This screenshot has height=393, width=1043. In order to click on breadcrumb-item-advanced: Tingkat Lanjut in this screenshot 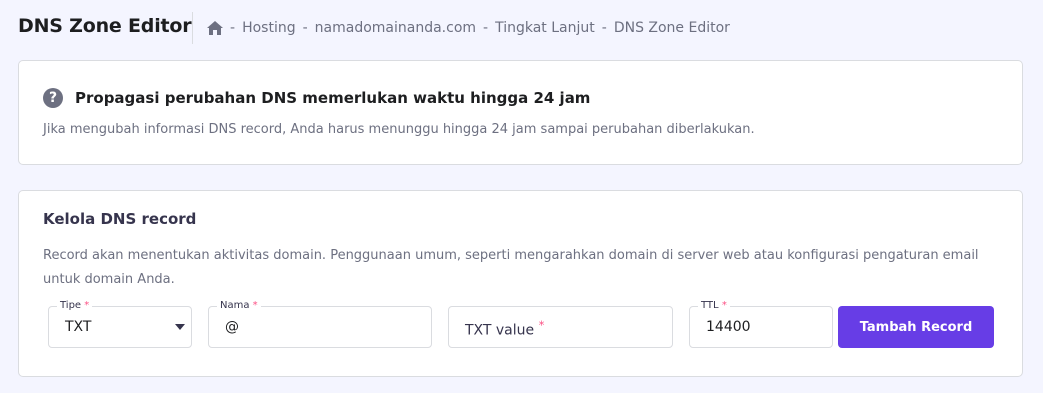, I will do `click(545, 28)`.